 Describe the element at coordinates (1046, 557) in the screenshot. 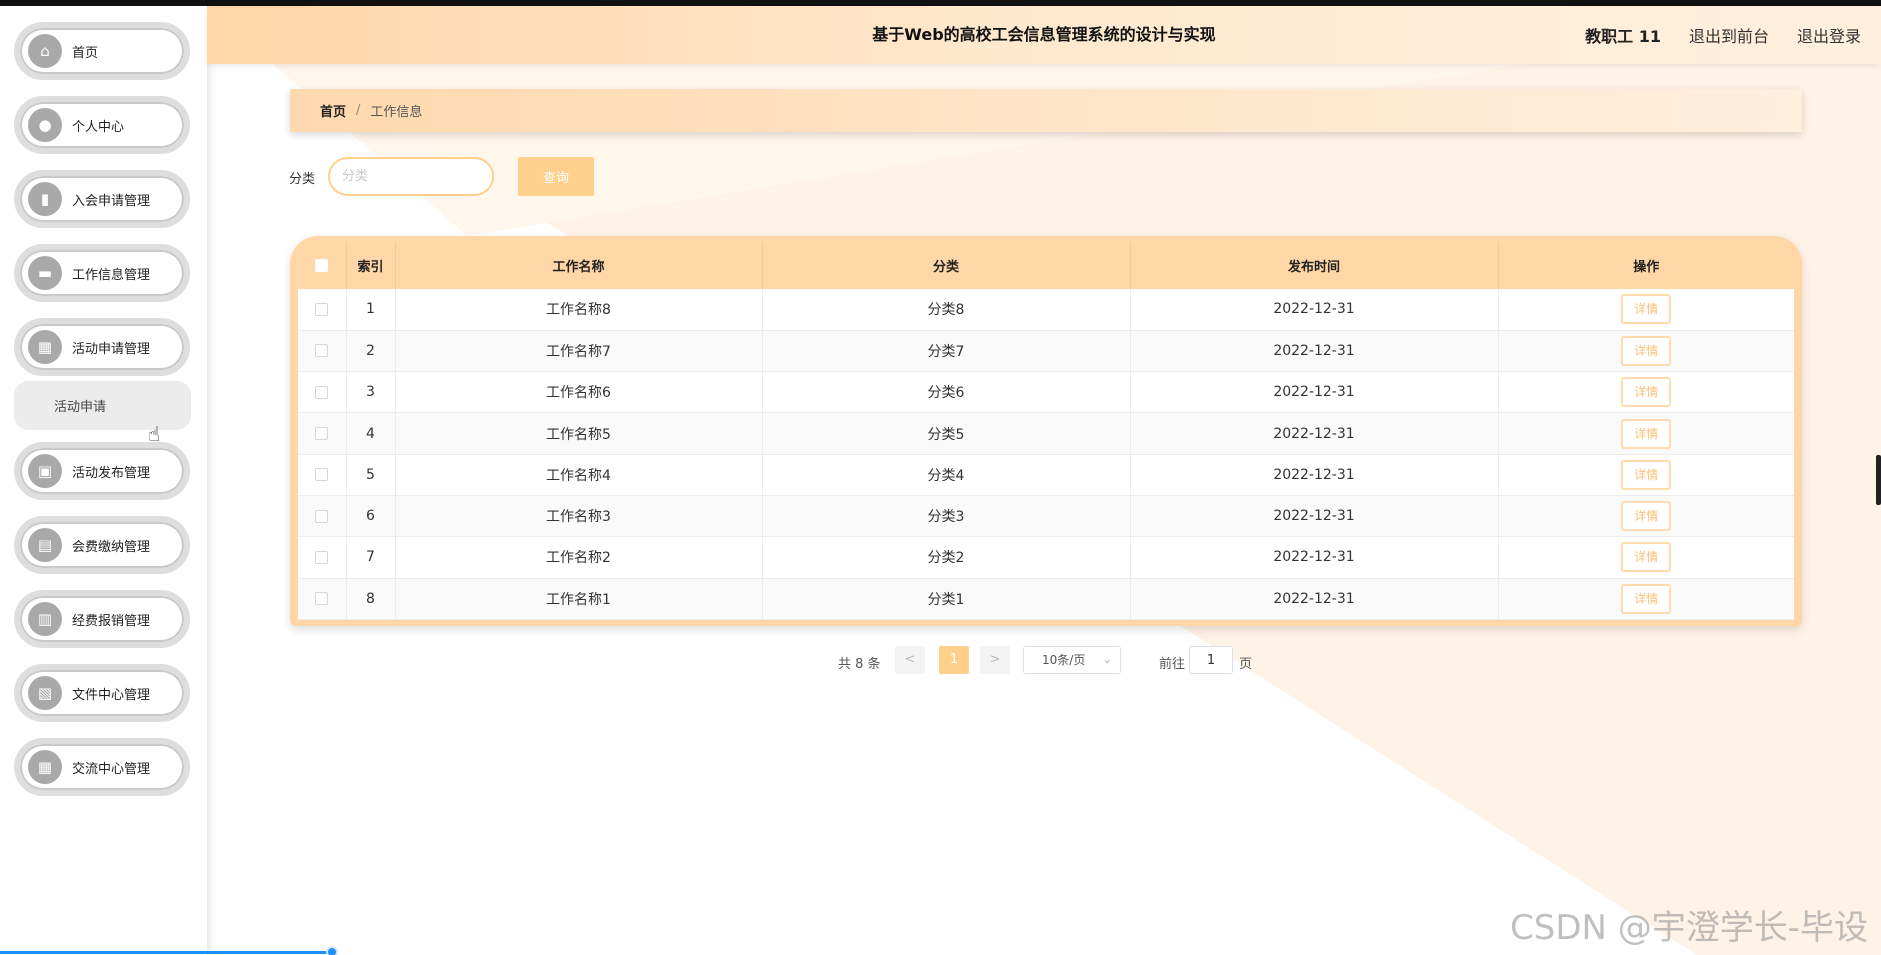

I see `table-row: 7 工作名称2 分类2 2022-12-31 详情` at that location.